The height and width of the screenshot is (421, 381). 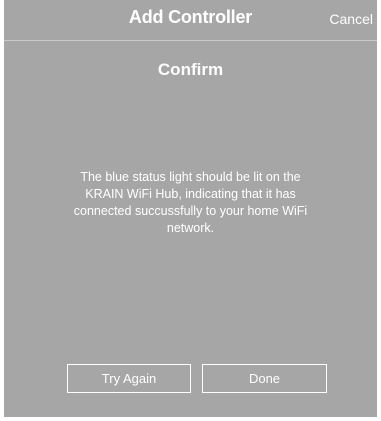 What do you see at coordinates (264, 378) in the screenshot?
I see `done-button: Done` at bounding box center [264, 378].